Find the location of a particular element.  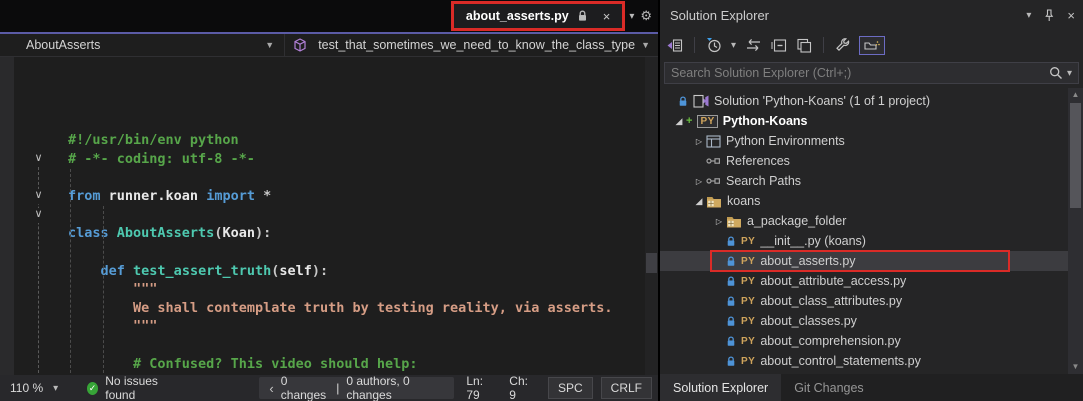

tree-row: Solution 'Python-Koans' (1 of 1 project) is located at coordinates (871, 101).